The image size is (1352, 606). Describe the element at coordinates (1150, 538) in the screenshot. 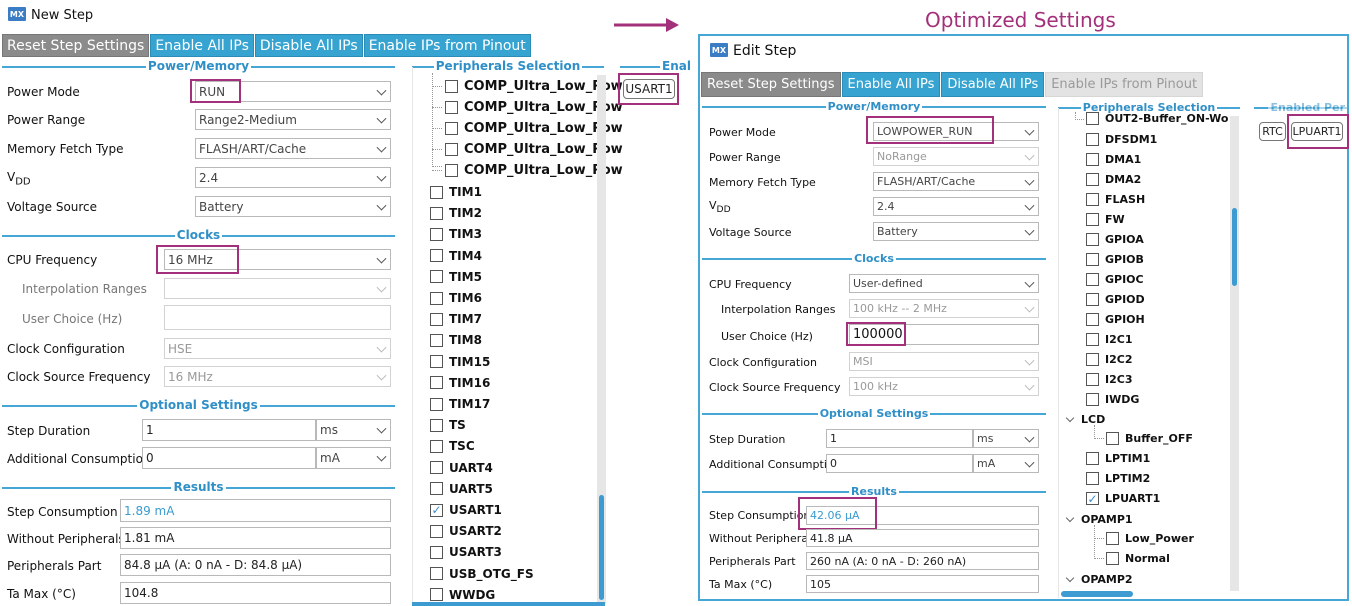

I see `peripheral-item: Low_Power` at that location.